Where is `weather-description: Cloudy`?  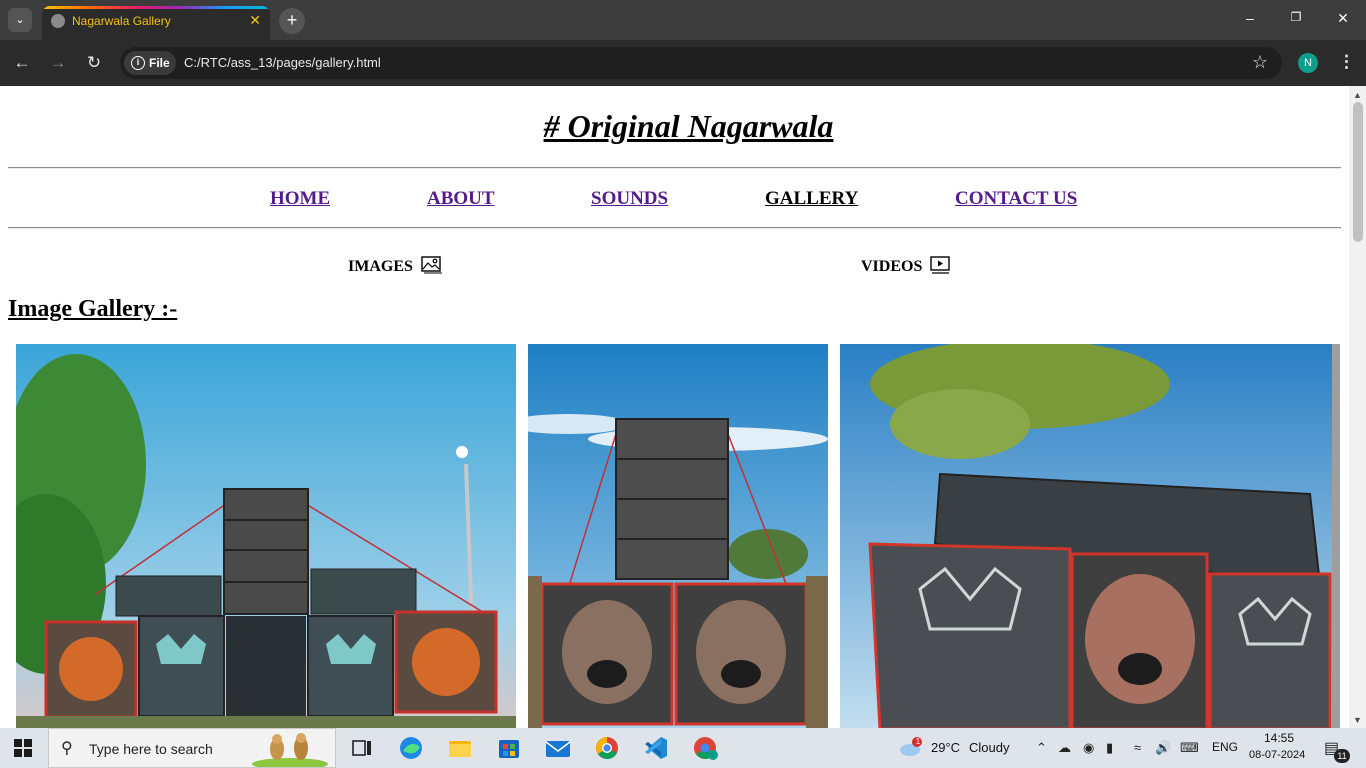
weather-description: Cloudy is located at coordinates (989, 747).